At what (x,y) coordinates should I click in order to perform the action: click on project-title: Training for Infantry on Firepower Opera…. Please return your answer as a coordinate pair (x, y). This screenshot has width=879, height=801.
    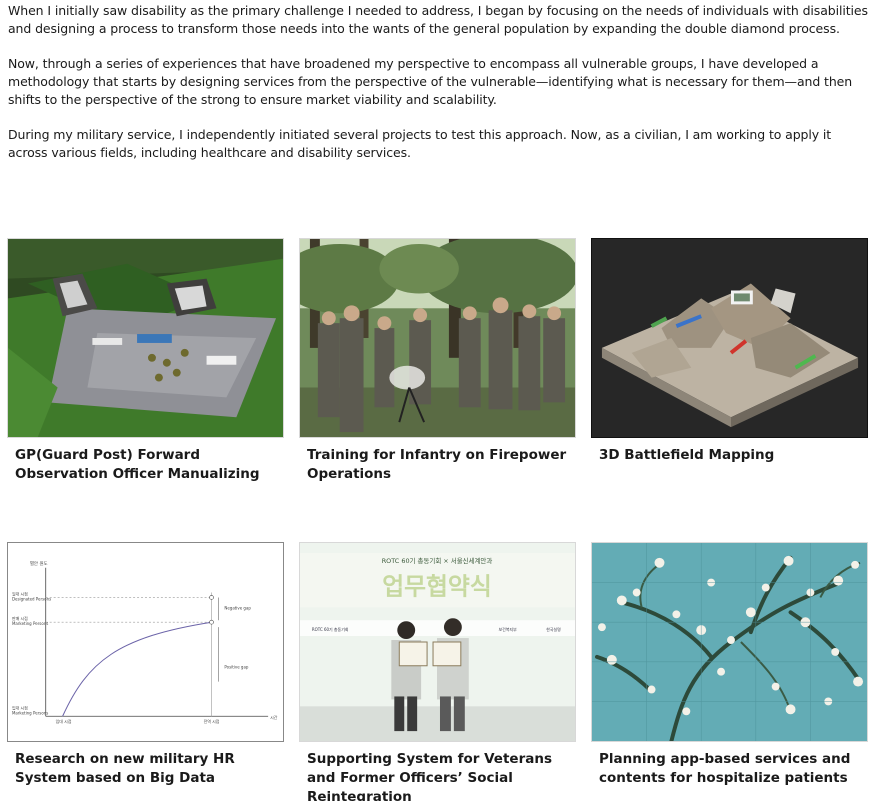
    Looking at the image, I should click on (437, 464).